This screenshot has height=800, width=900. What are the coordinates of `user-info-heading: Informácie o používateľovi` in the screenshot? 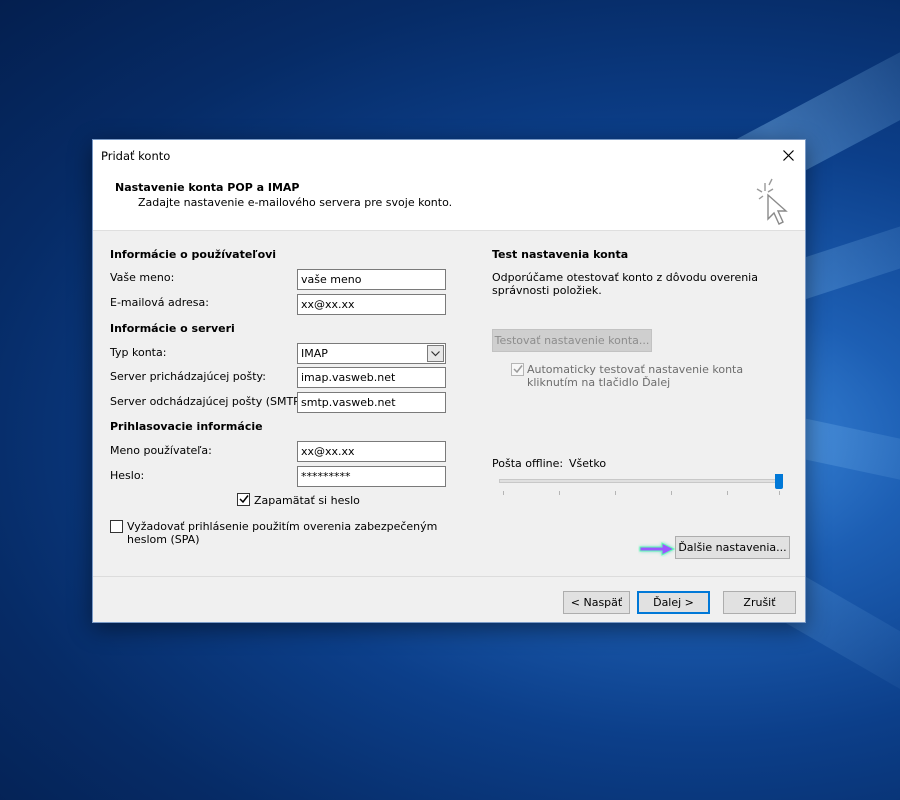 It's located at (193, 254).